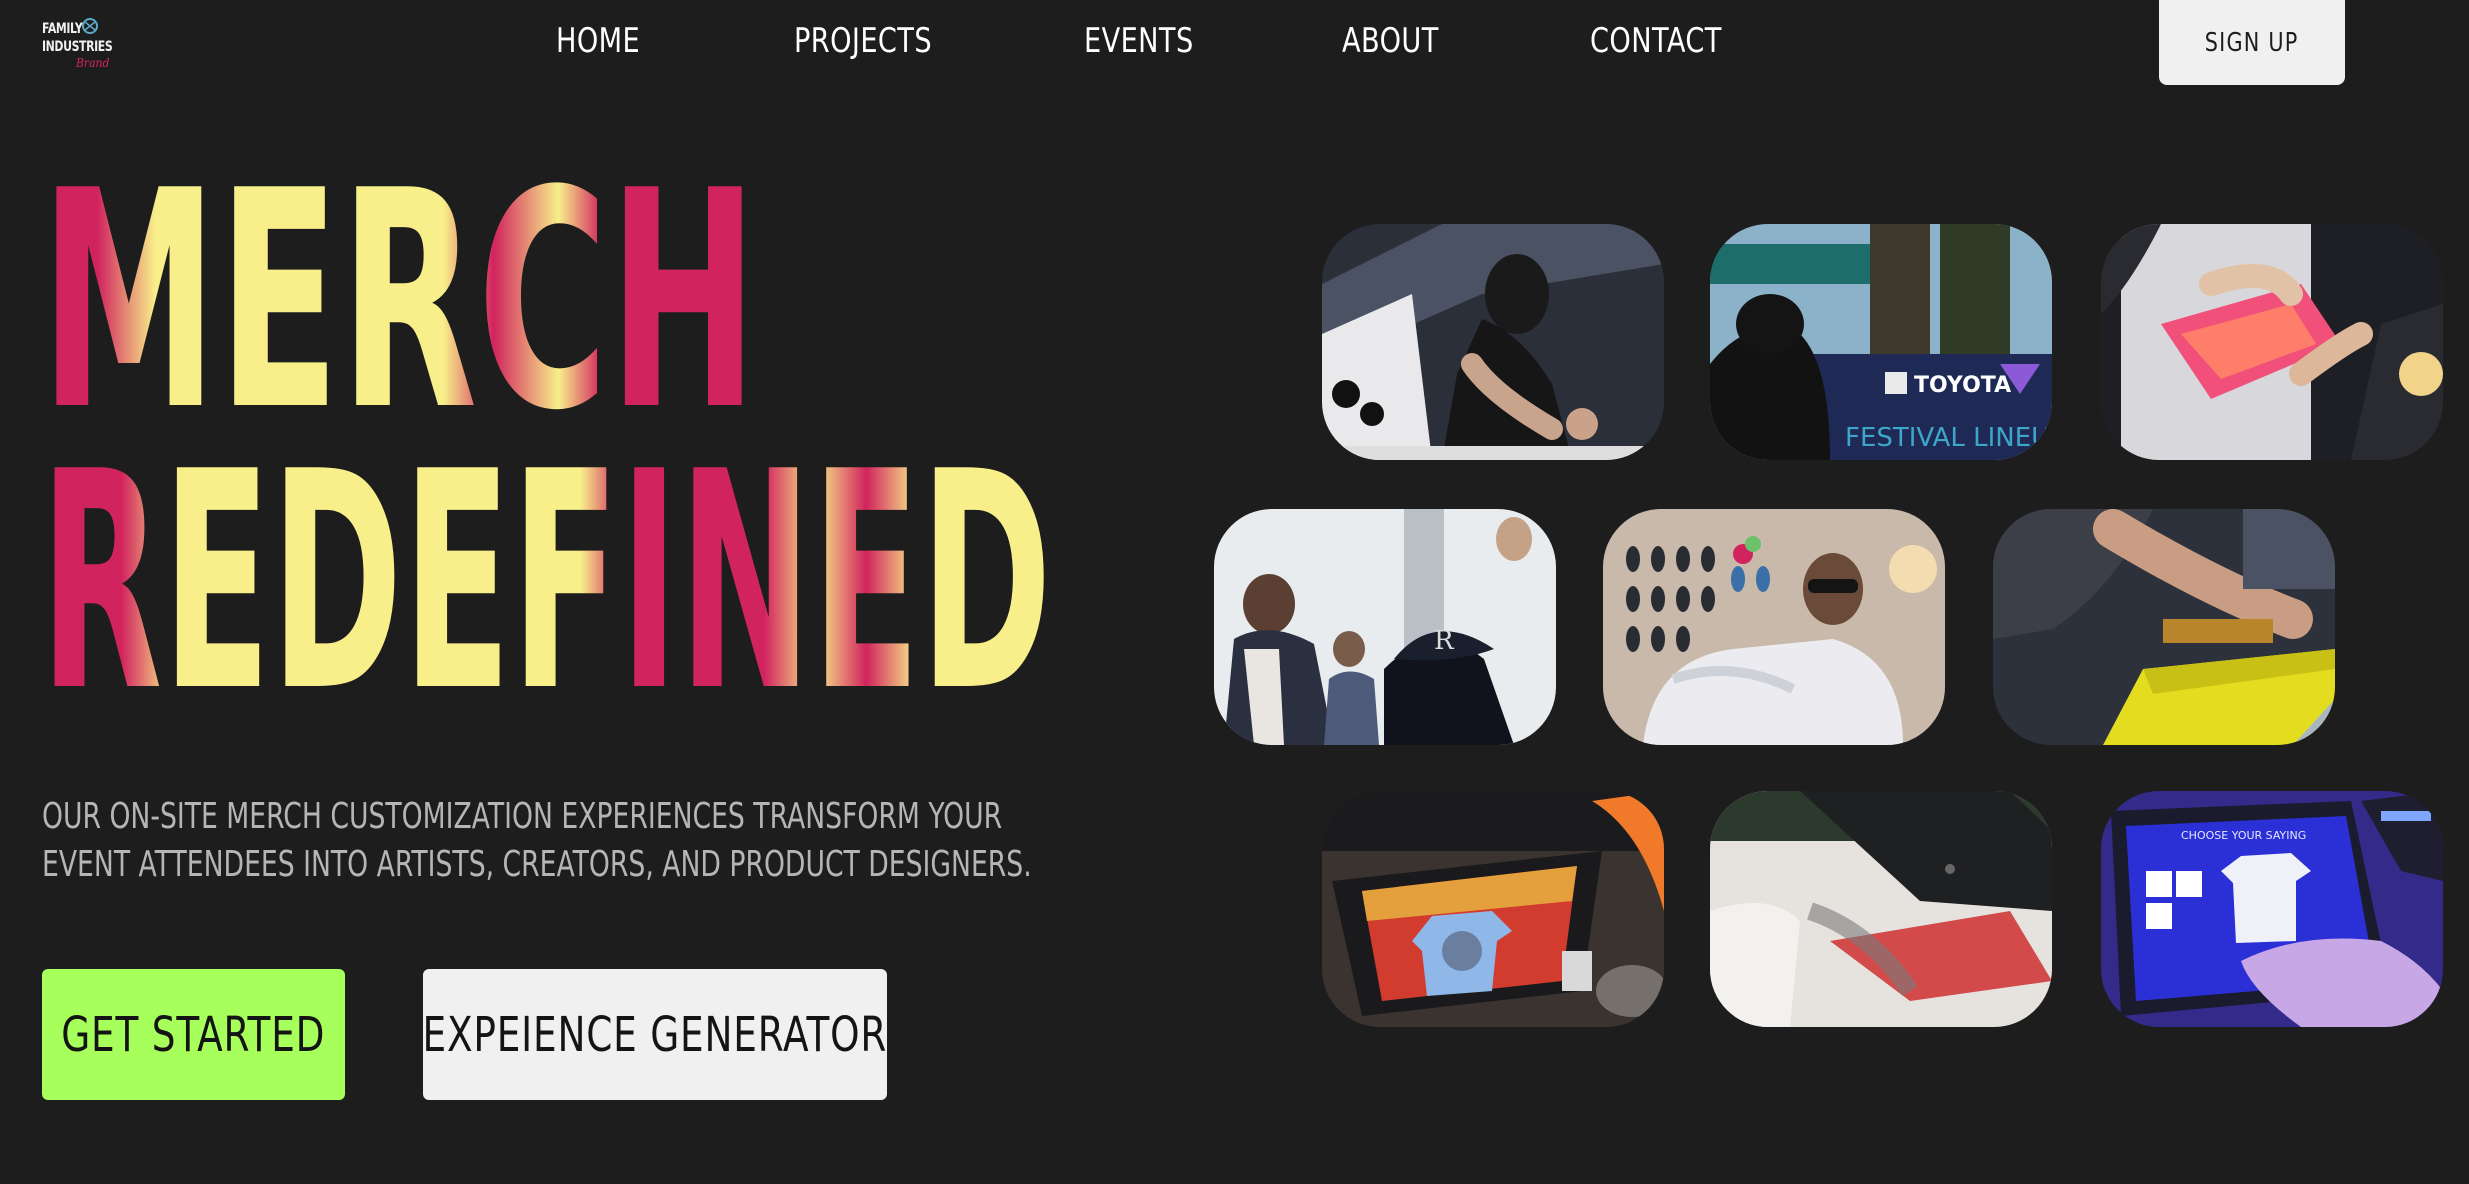 Image resolution: width=2469 pixels, height=1184 pixels. What do you see at coordinates (2272, 909) in the screenshot?
I see `photo-touchscreen-choose: CHOOSE YOUR SAYING` at bounding box center [2272, 909].